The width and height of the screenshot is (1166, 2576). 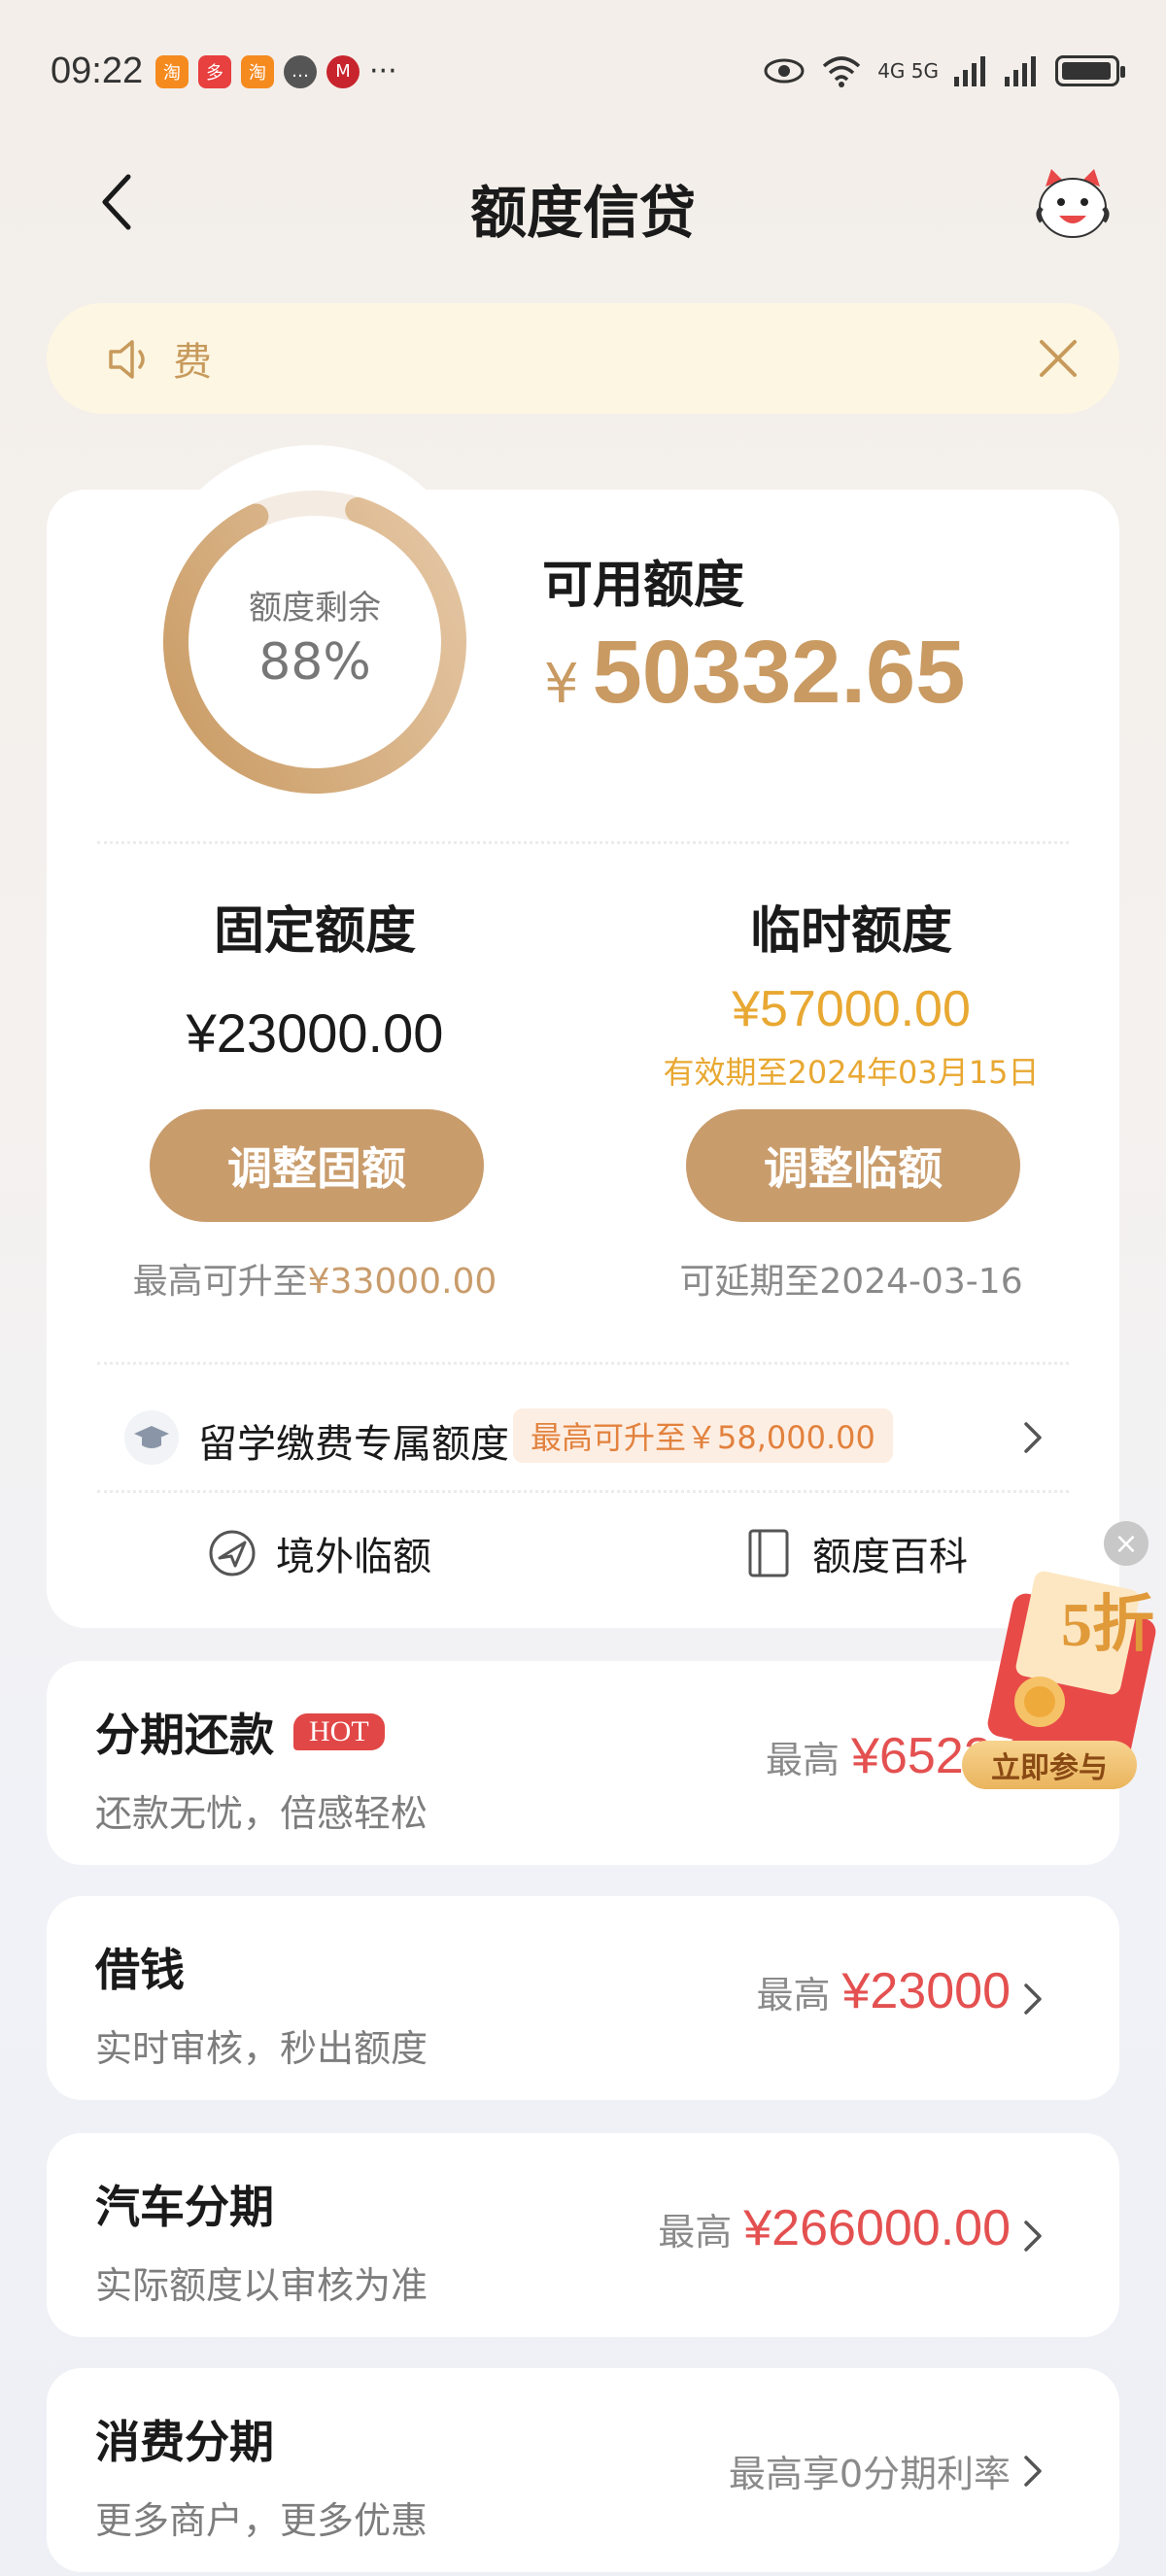 What do you see at coordinates (184, 2442) in the screenshot?
I see `product-title: 消费分期` at bounding box center [184, 2442].